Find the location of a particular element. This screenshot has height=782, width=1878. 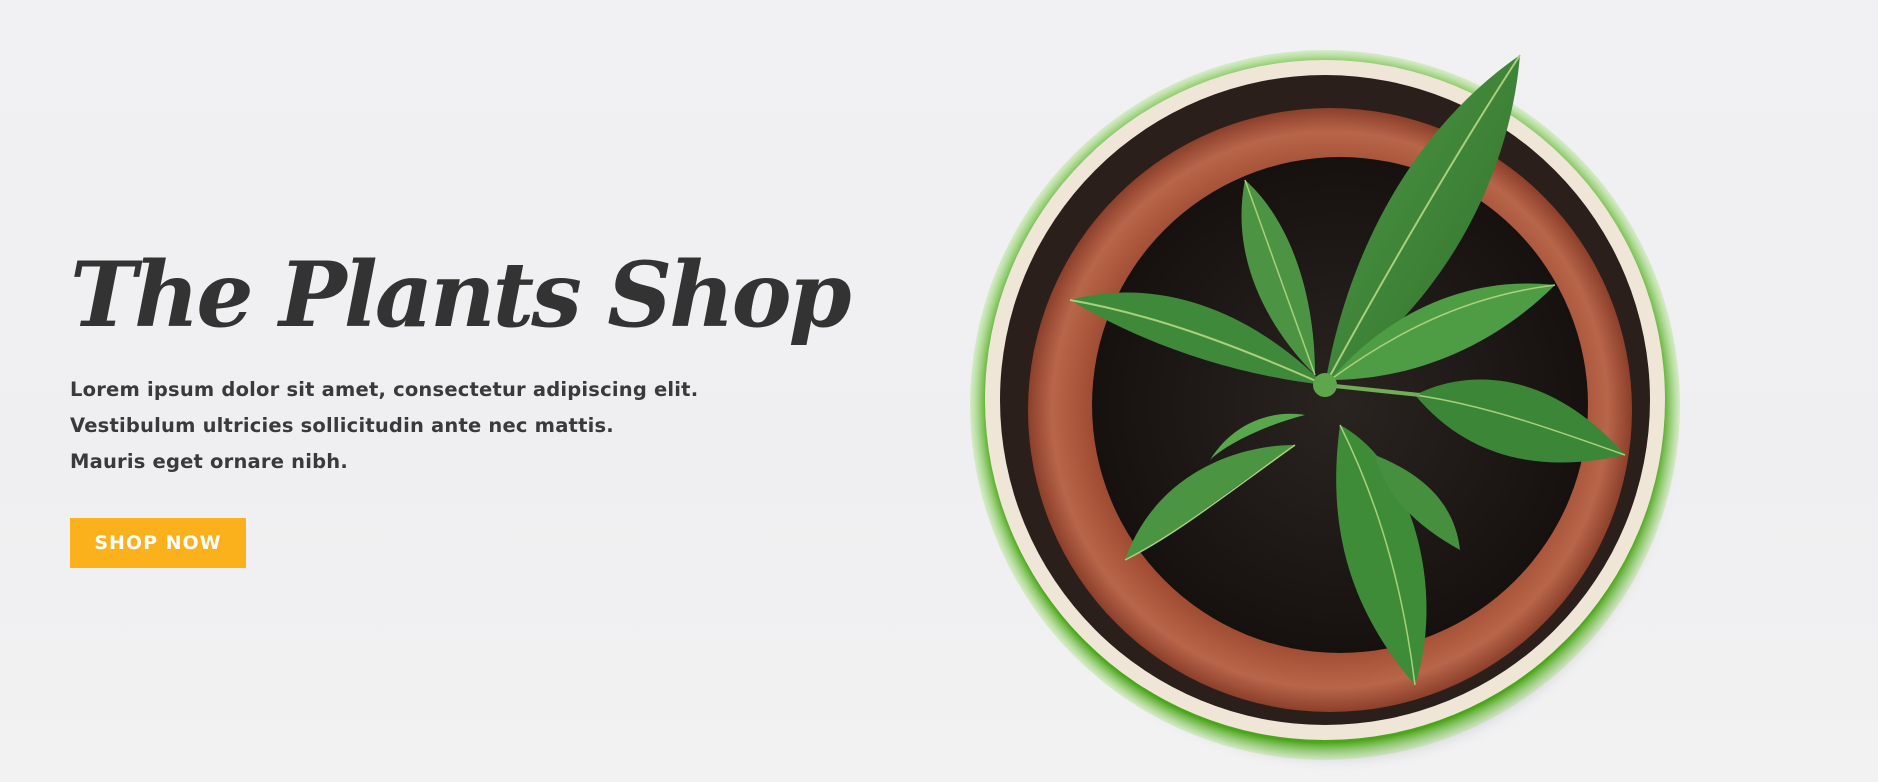

shop-now-button: SHOP NOW is located at coordinates (158, 543).